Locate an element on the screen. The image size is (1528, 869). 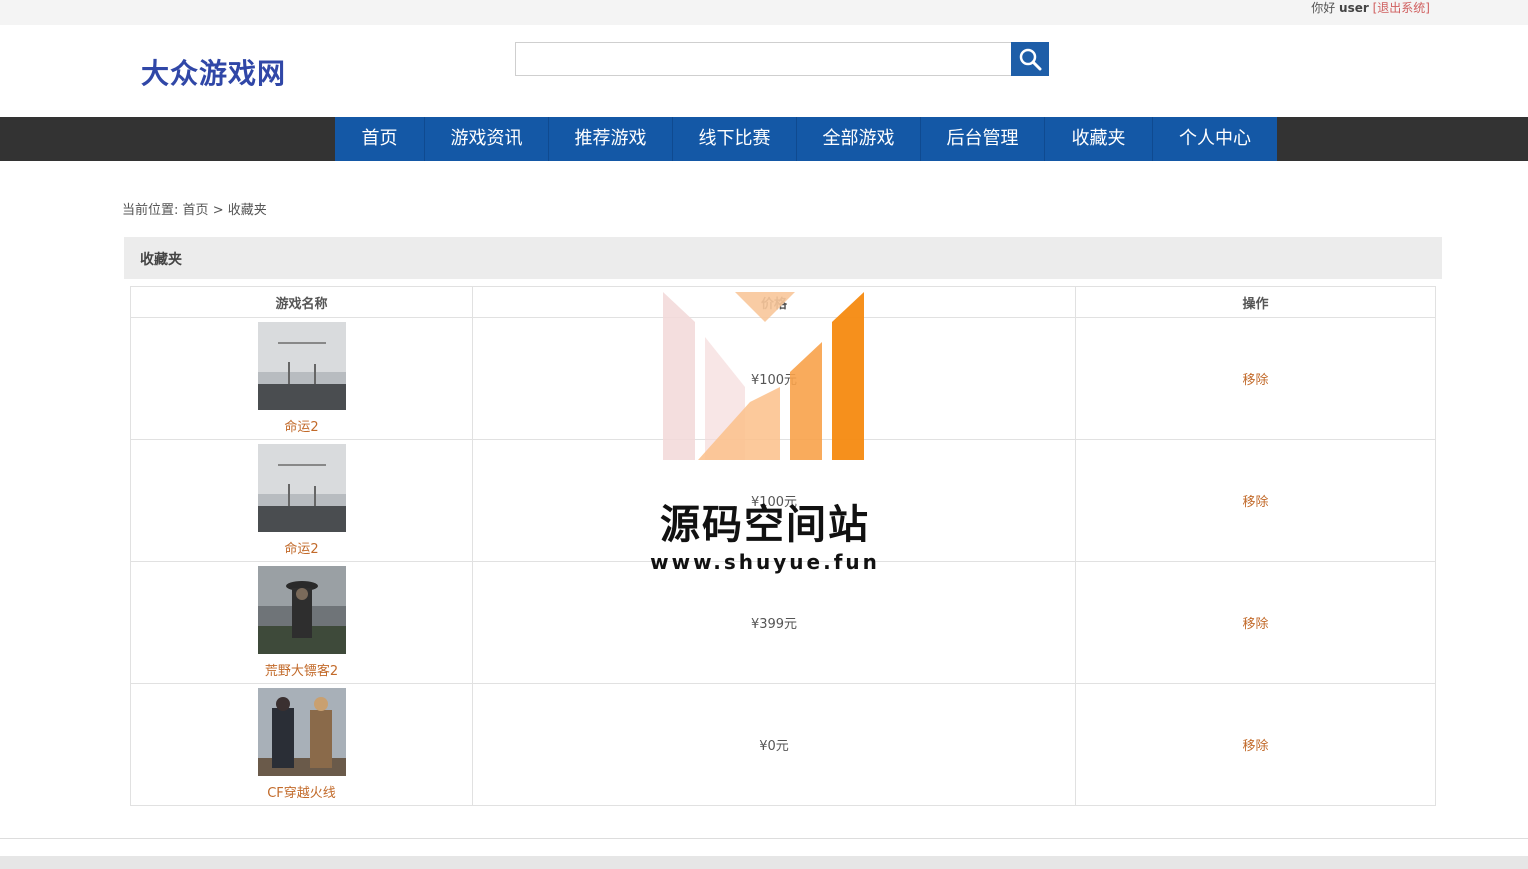
game-cell: 荒野大镖客2 is located at coordinates (301, 622).